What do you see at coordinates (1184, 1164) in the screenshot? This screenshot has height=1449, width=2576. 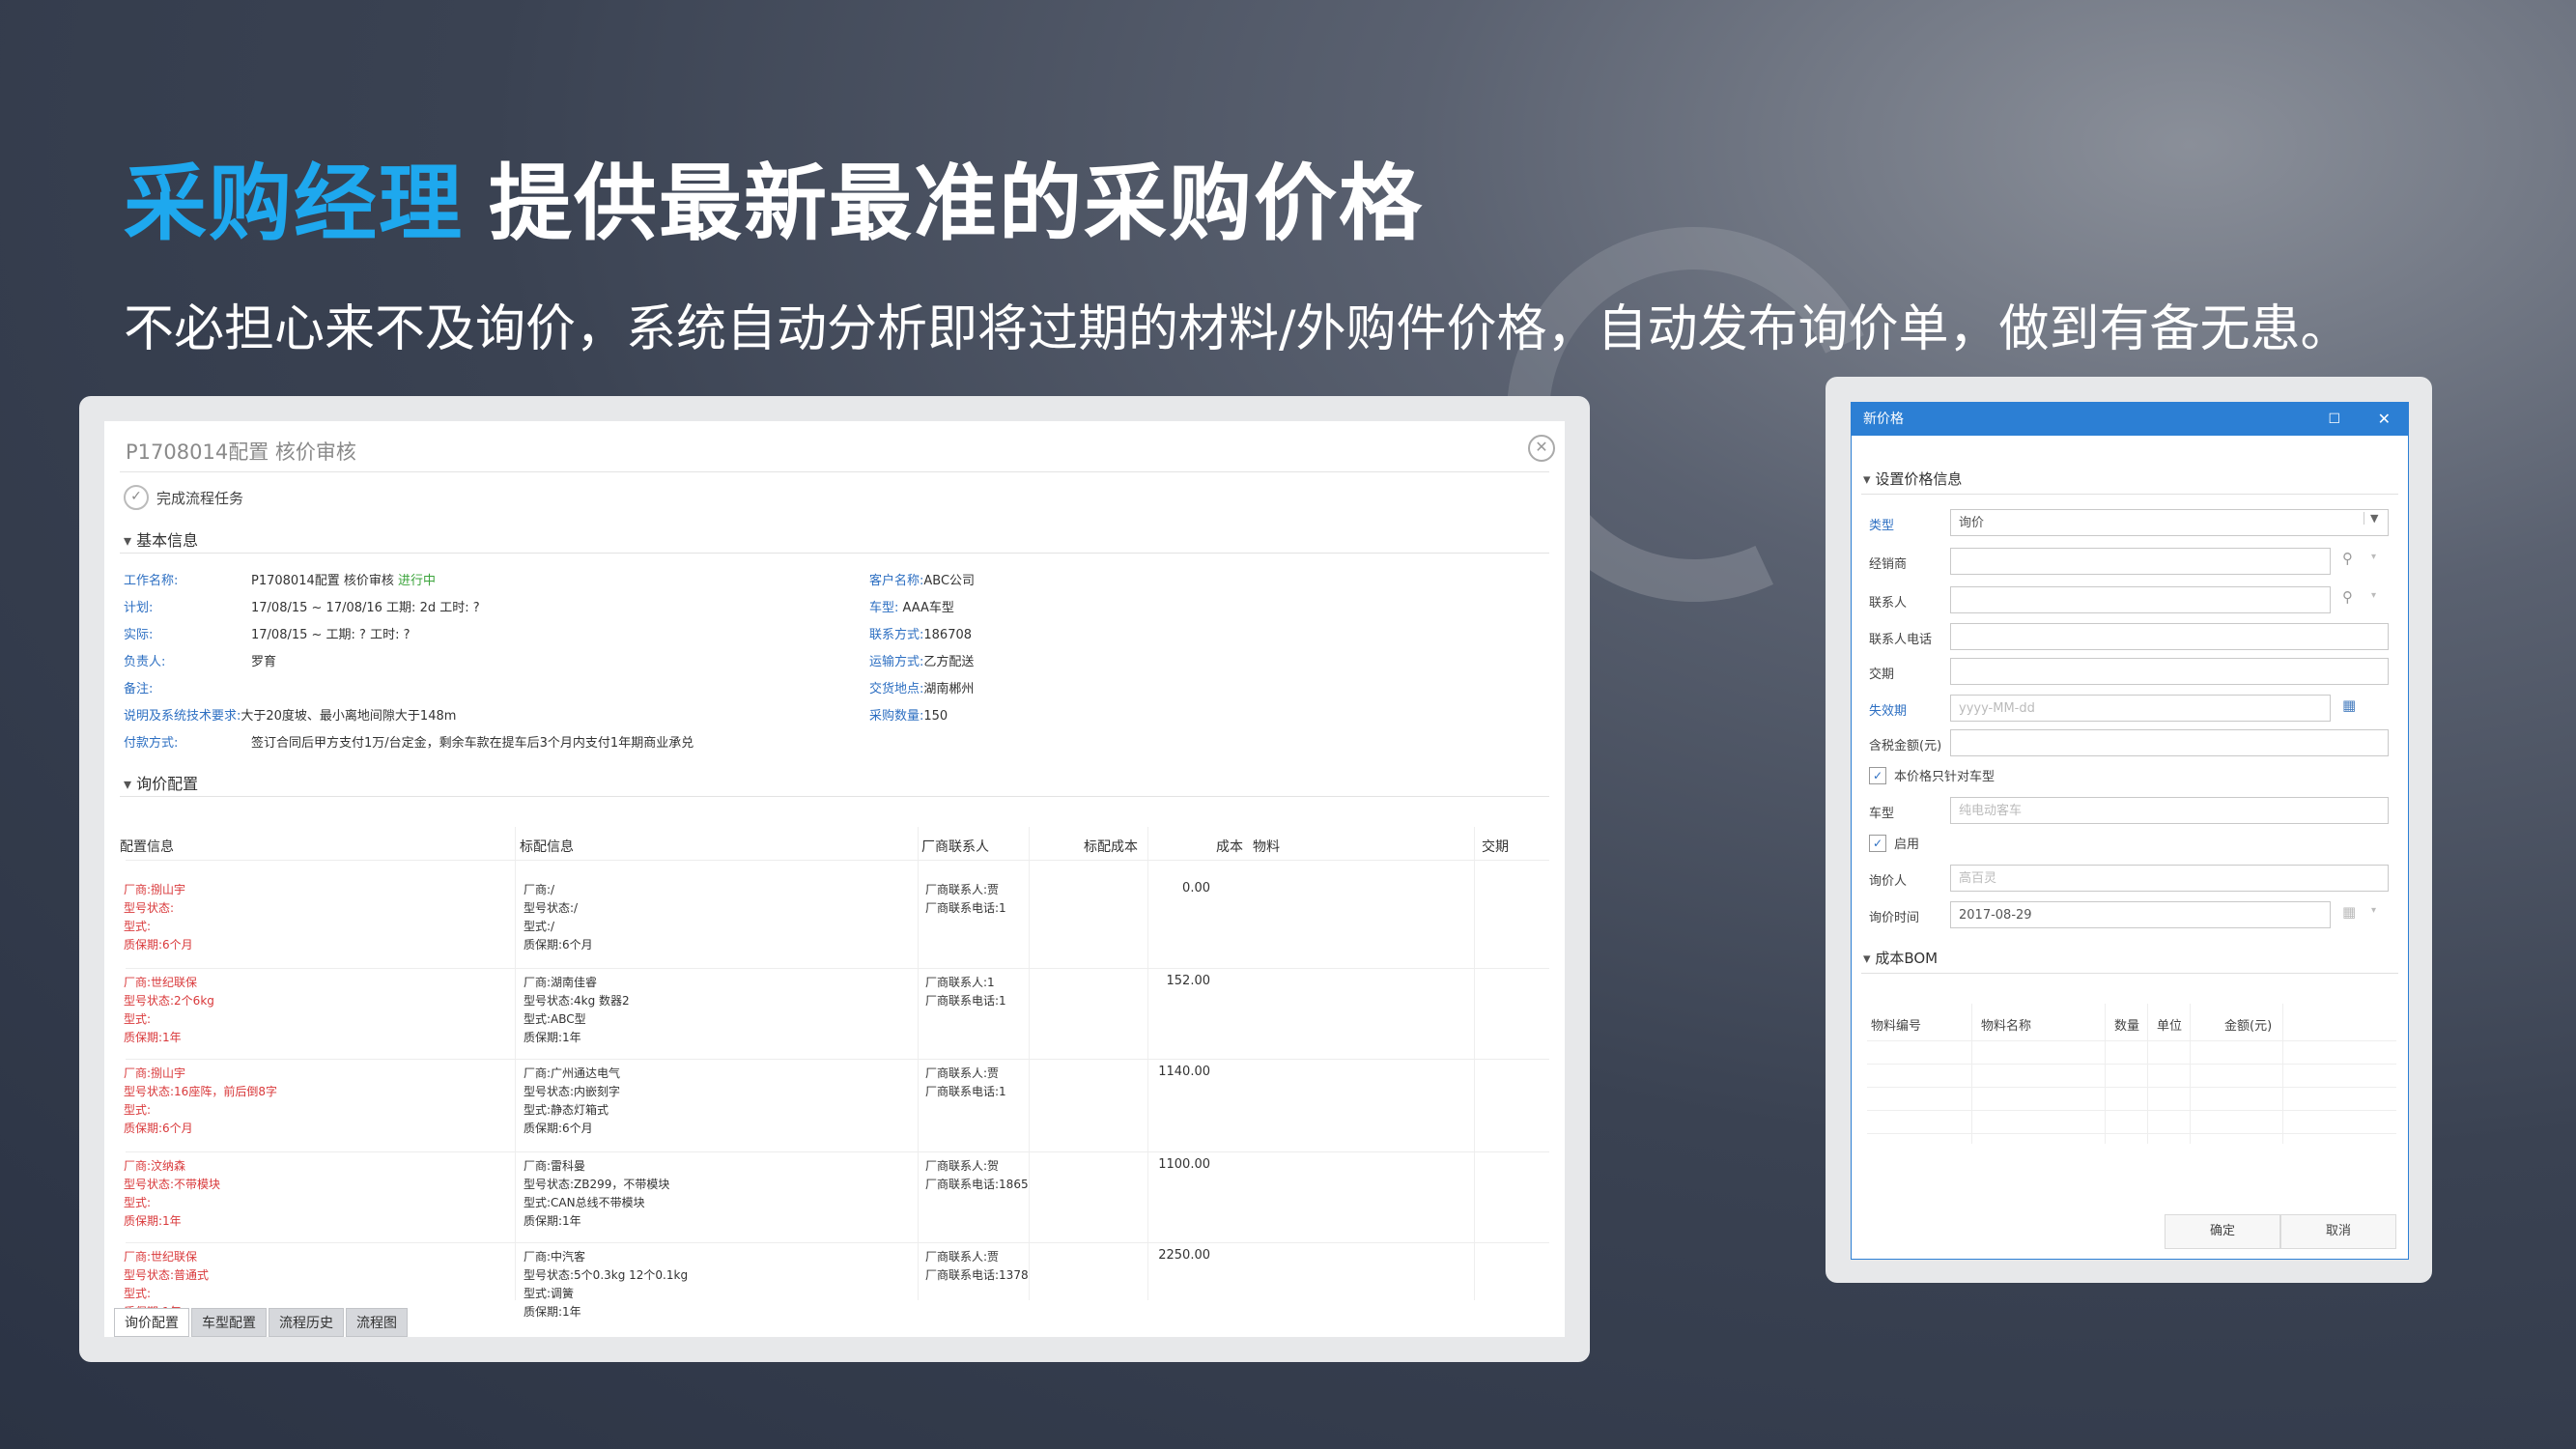 I see `row-cost: 1100.00` at bounding box center [1184, 1164].